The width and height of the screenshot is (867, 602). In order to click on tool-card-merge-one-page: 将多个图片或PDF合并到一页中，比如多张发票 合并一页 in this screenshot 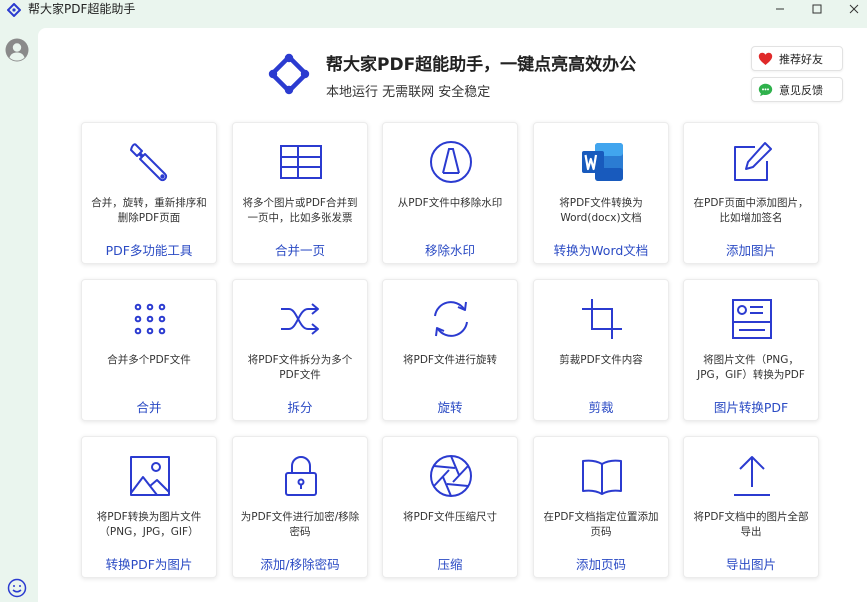, I will do `click(300, 193)`.